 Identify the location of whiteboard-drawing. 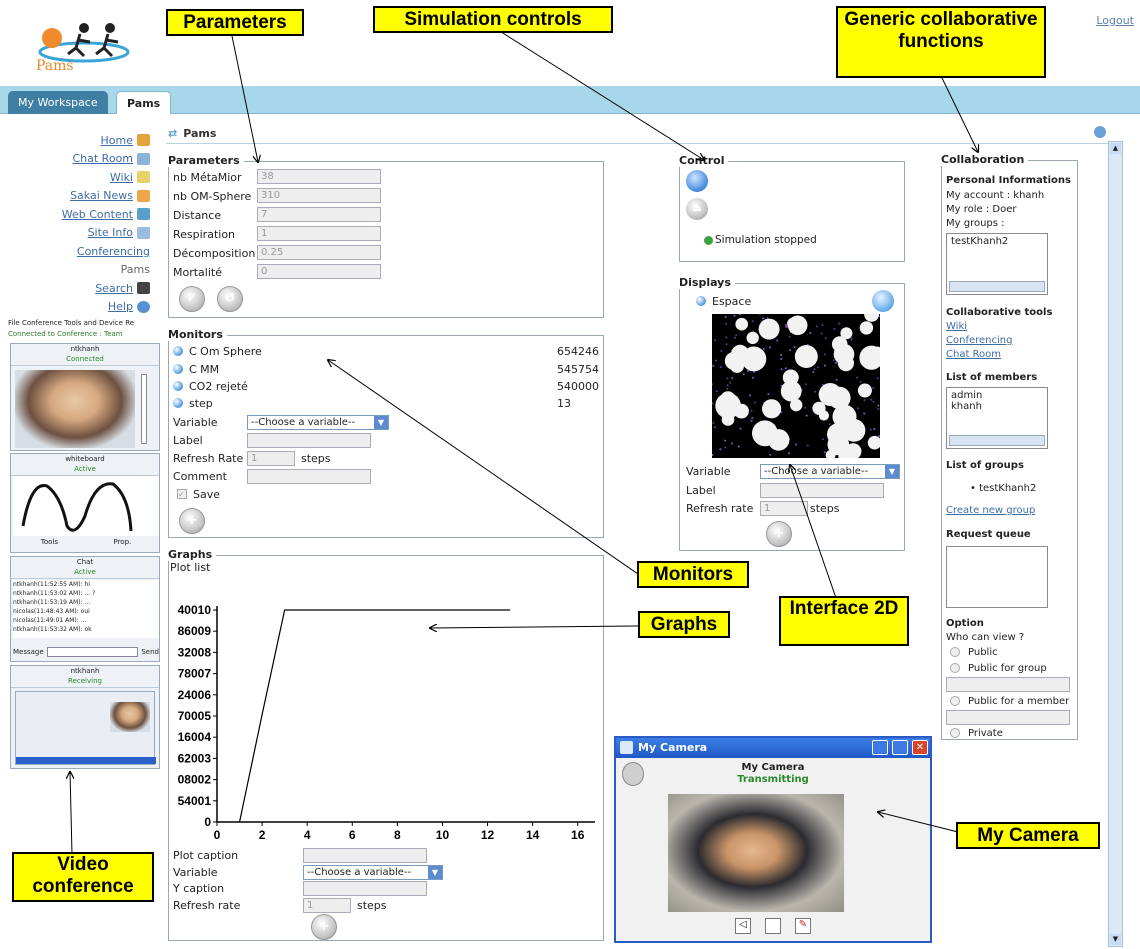
(86, 506).